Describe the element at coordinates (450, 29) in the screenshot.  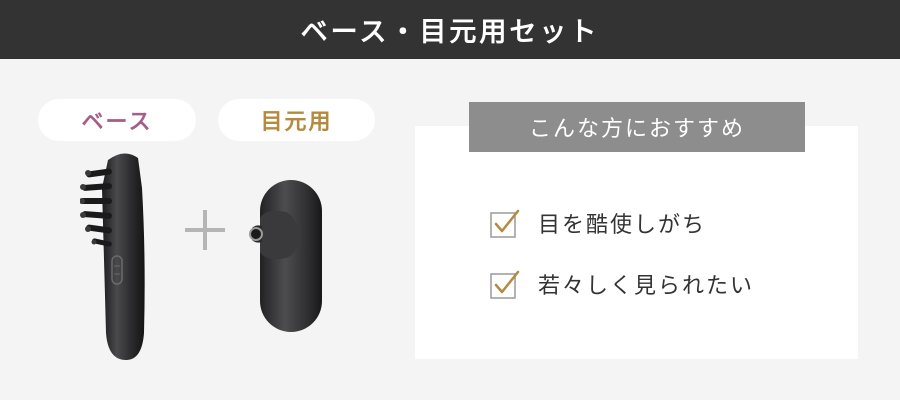
I see `page-title: ベース・目元用セット` at that location.